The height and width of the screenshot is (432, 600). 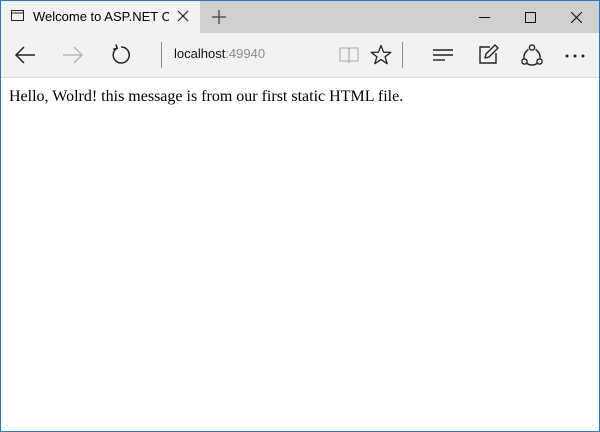 I want to click on address-host: localhost, so click(x=200, y=53).